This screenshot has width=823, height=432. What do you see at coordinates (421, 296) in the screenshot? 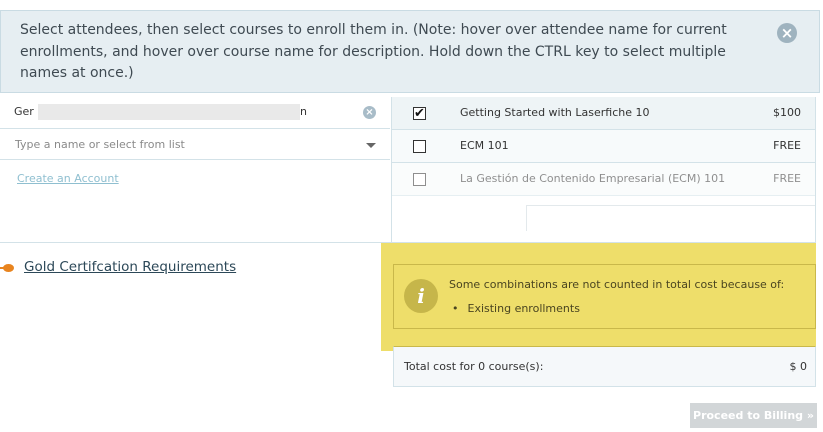
I see `info-icon: i` at bounding box center [421, 296].